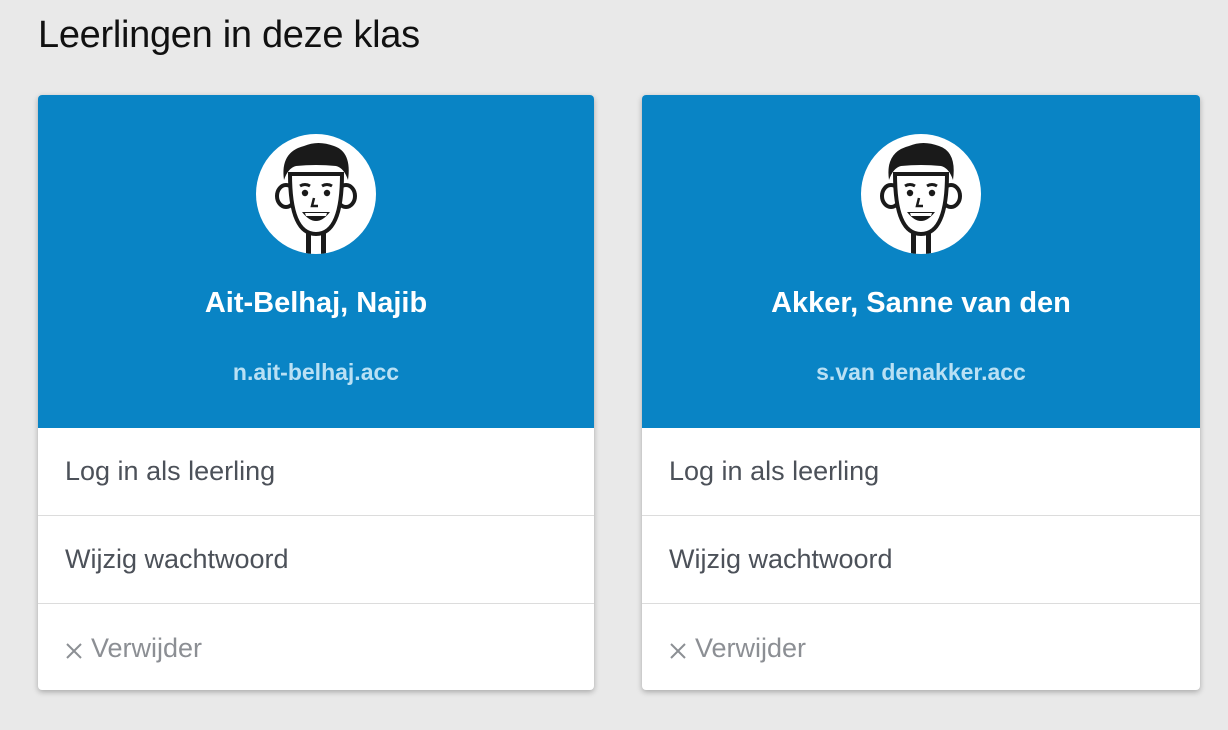 Image resolution: width=1228 pixels, height=730 pixels. I want to click on student-name: Akker, Sanne van den, so click(921, 303).